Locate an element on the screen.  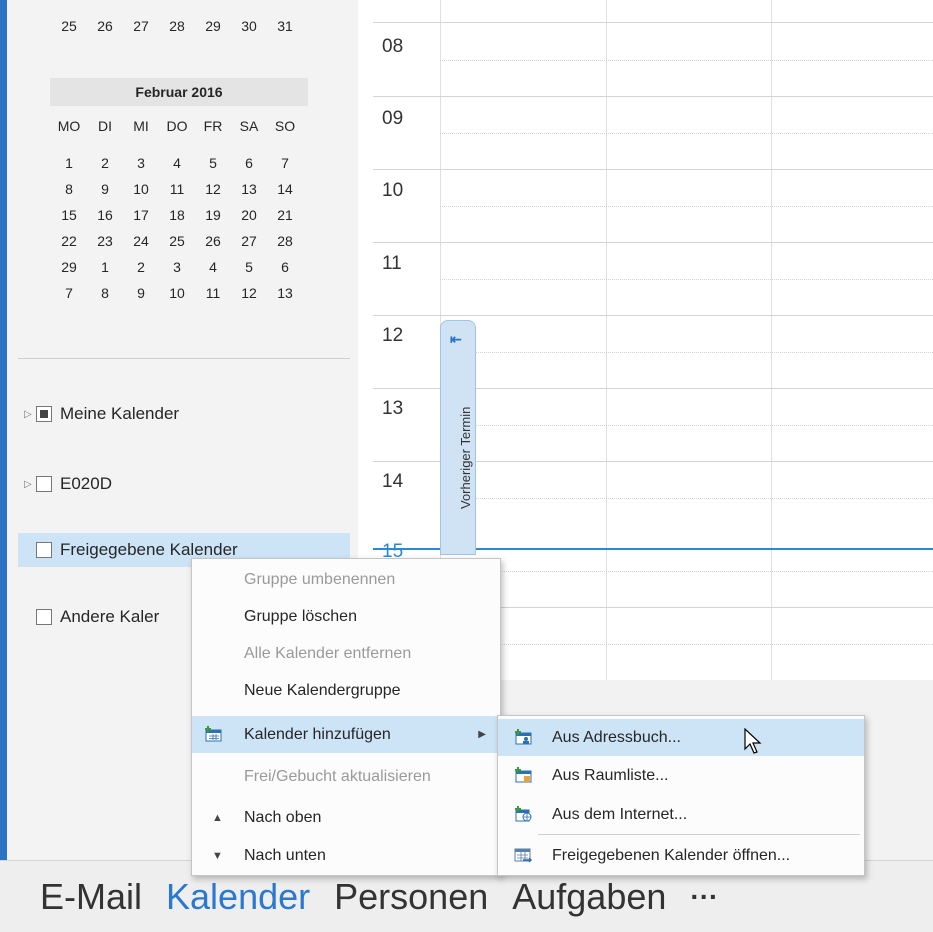
group-andere: Andere Kaler is located at coordinates (91, 617).